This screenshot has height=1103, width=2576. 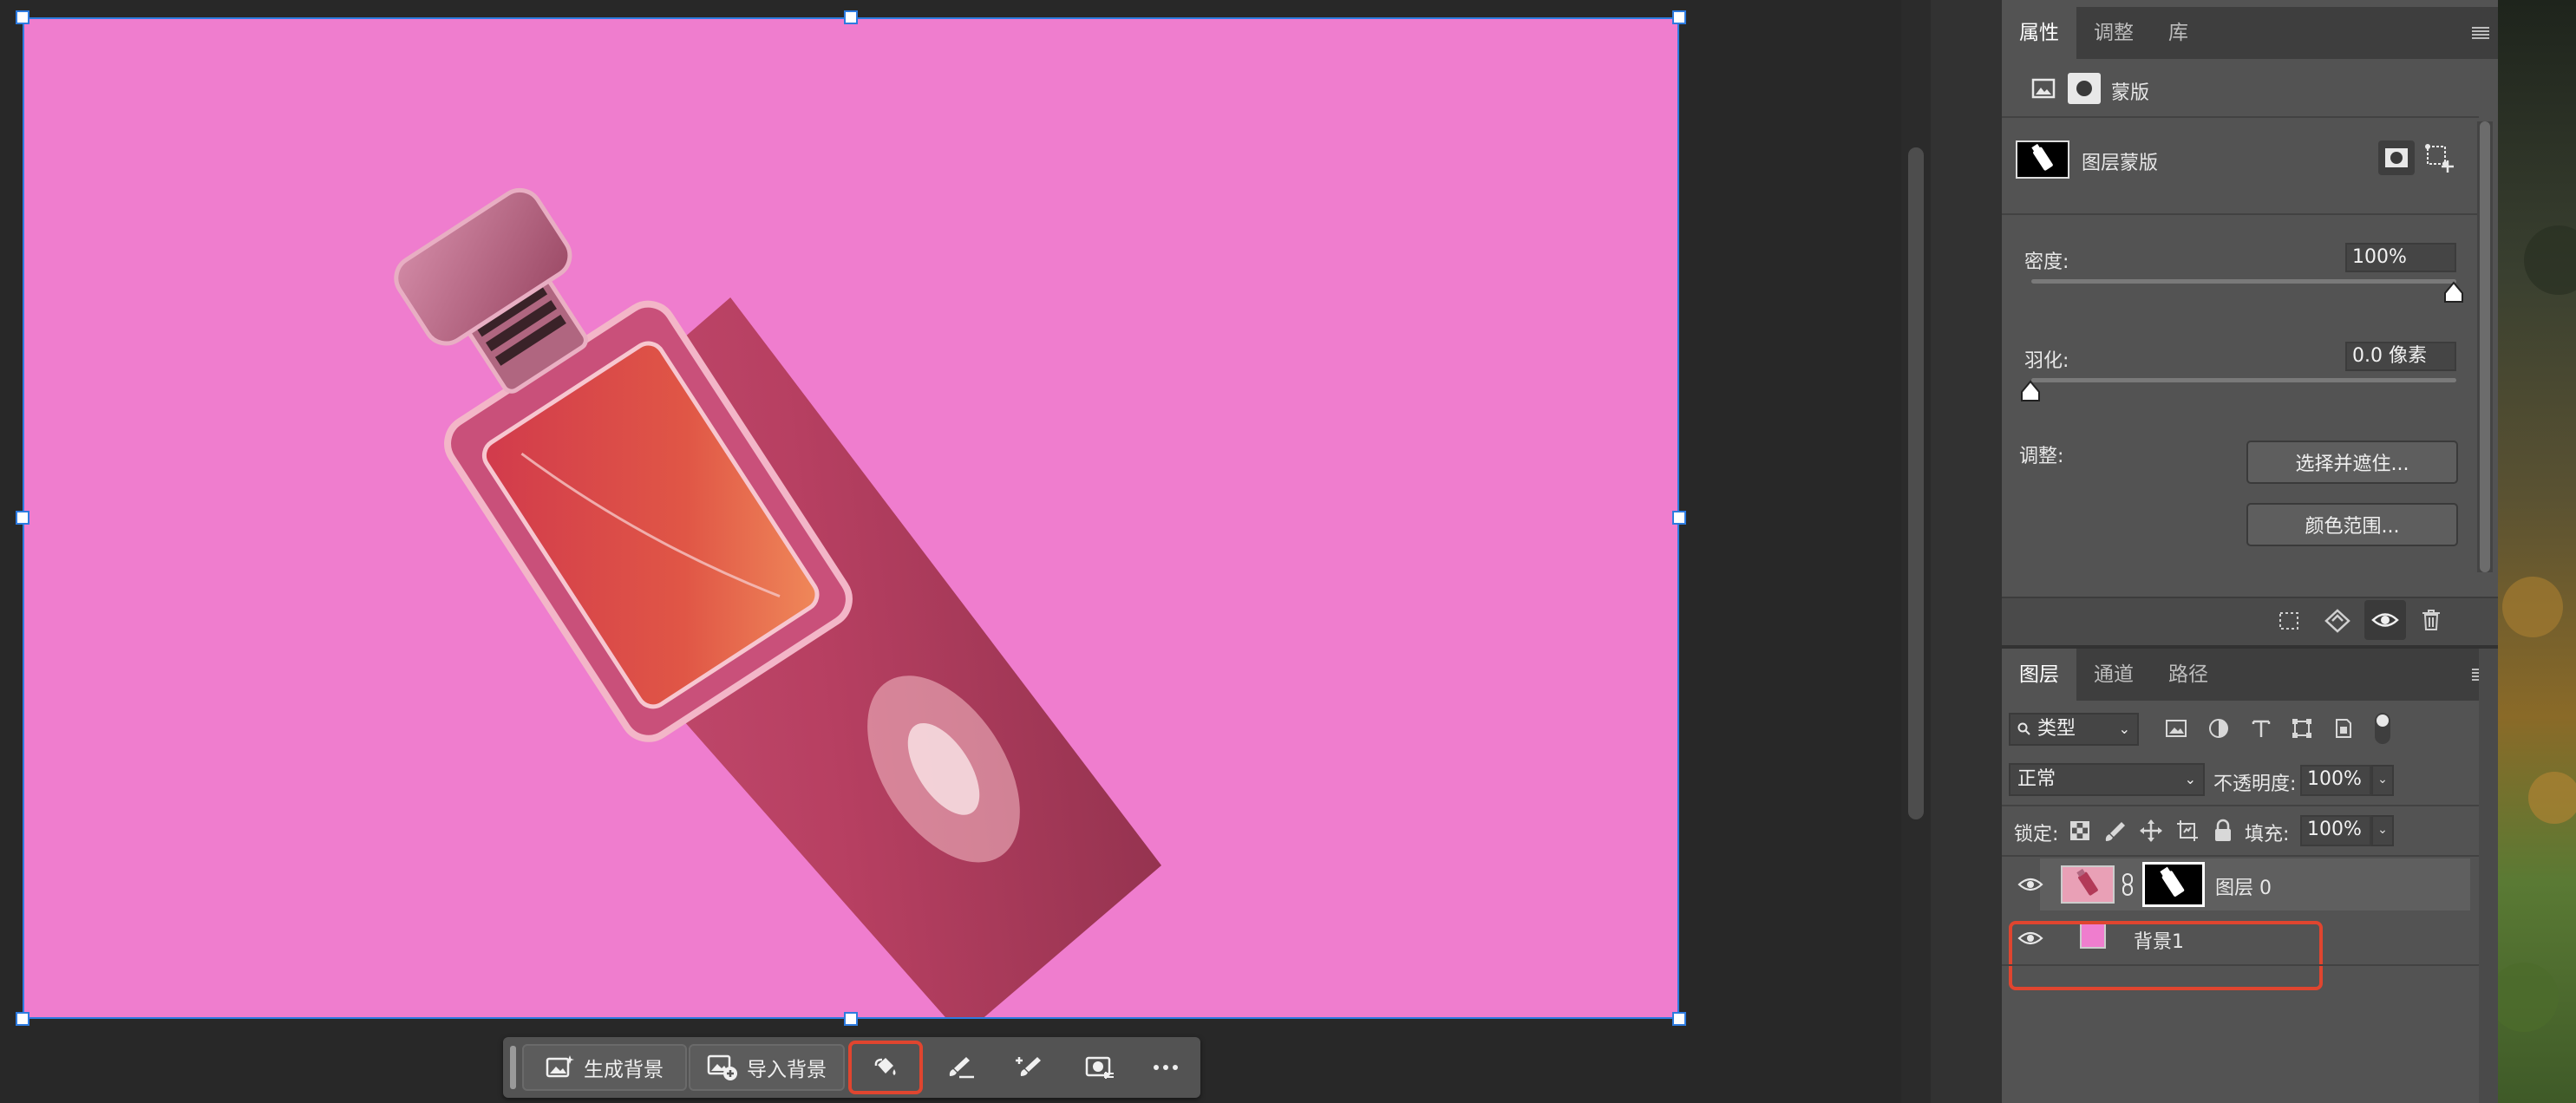 What do you see at coordinates (2218, 728) in the screenshot?
I see `filter-adjustment-icon` at bounding box center [2218, 728].